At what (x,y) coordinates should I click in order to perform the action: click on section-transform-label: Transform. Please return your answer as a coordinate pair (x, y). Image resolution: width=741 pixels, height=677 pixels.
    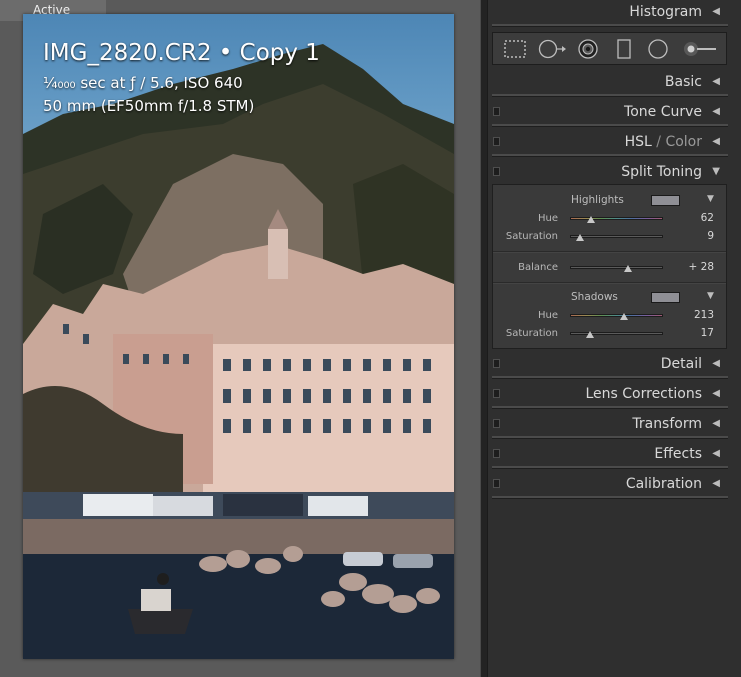
    Looking at the image, I should click on (667, 424).